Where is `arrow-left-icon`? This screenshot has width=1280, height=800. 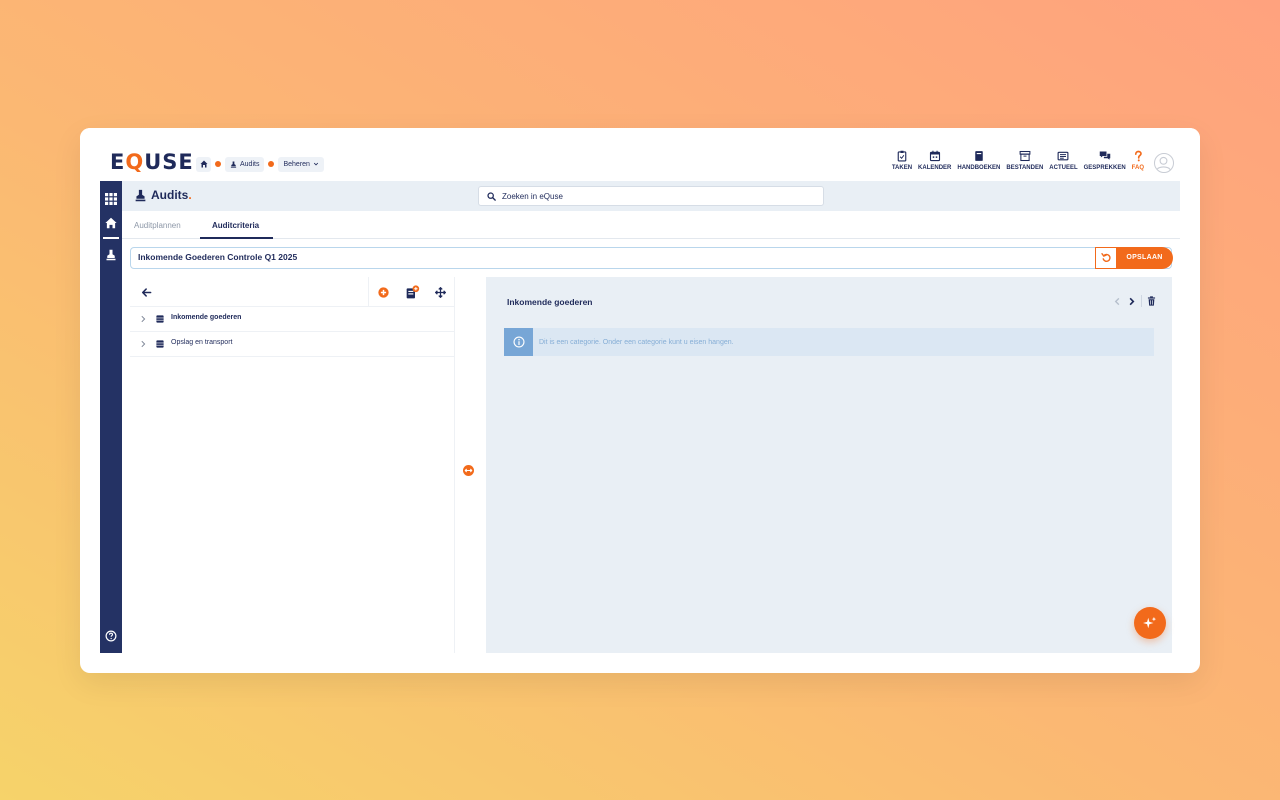
arrow-left-icon is located at coordinates (146, 292).